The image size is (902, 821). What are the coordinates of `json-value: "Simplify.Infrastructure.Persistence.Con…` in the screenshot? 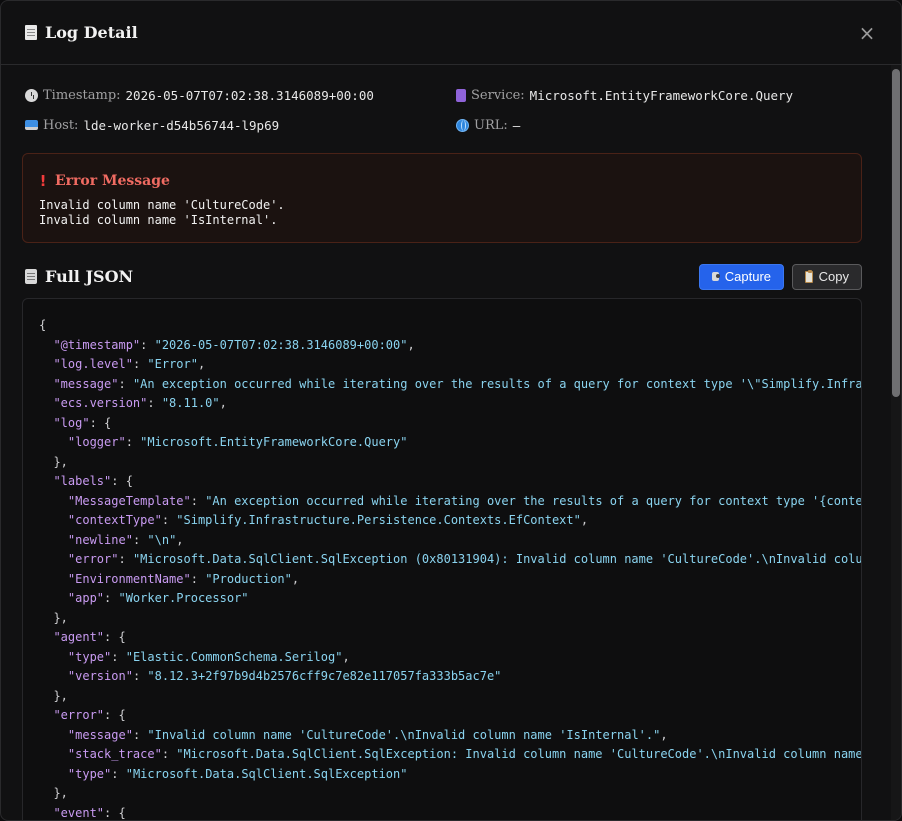 It's located at (378, 520).